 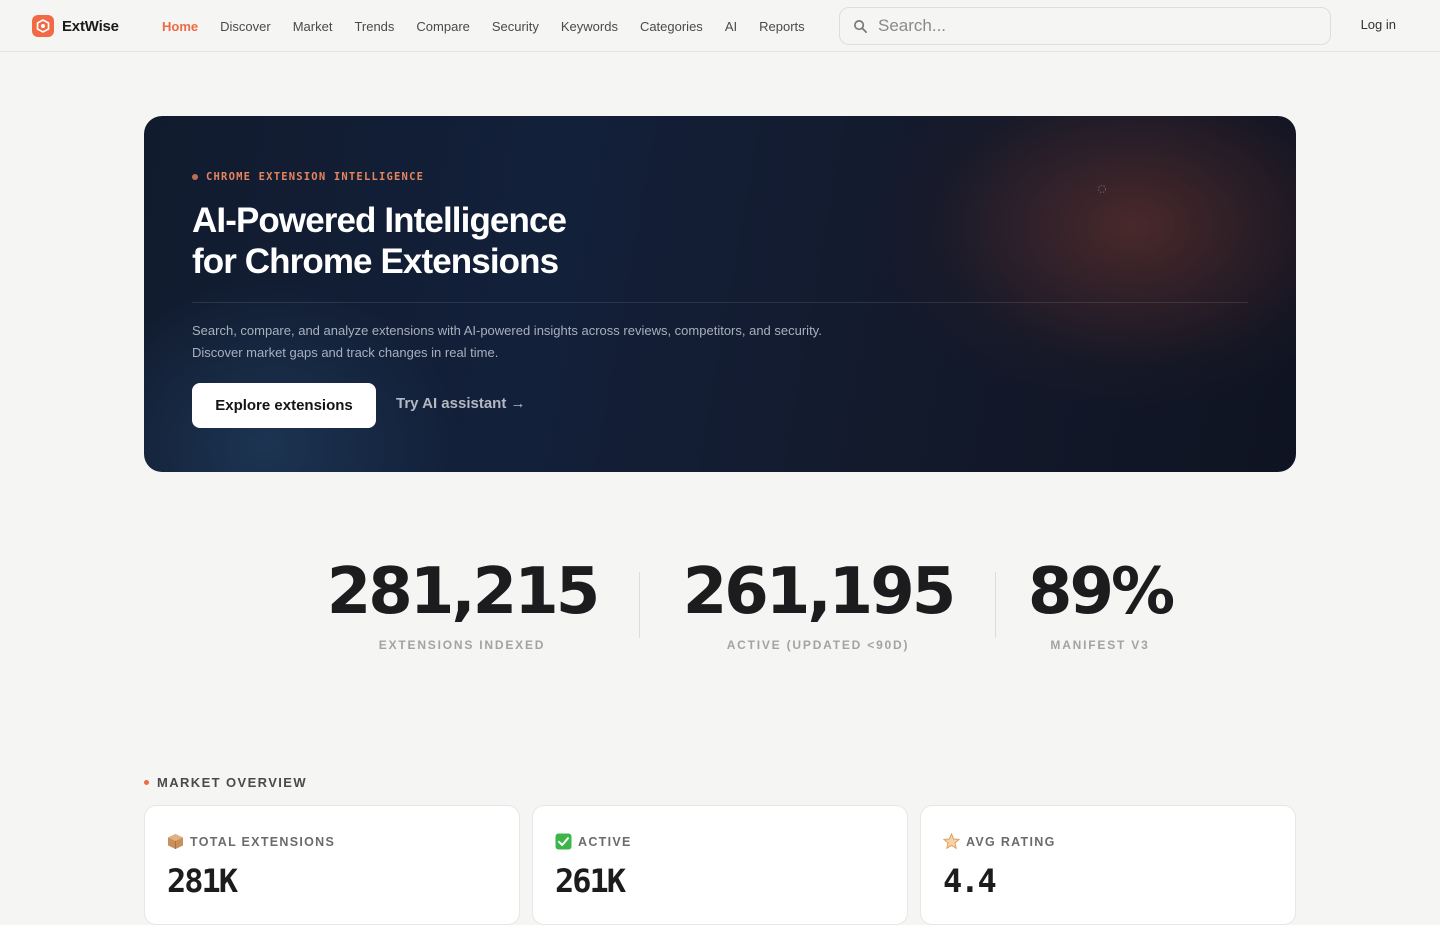 I want to click on stat-manifest-v3: 89% MANIFEST V3, so click(x=1100, y=604).